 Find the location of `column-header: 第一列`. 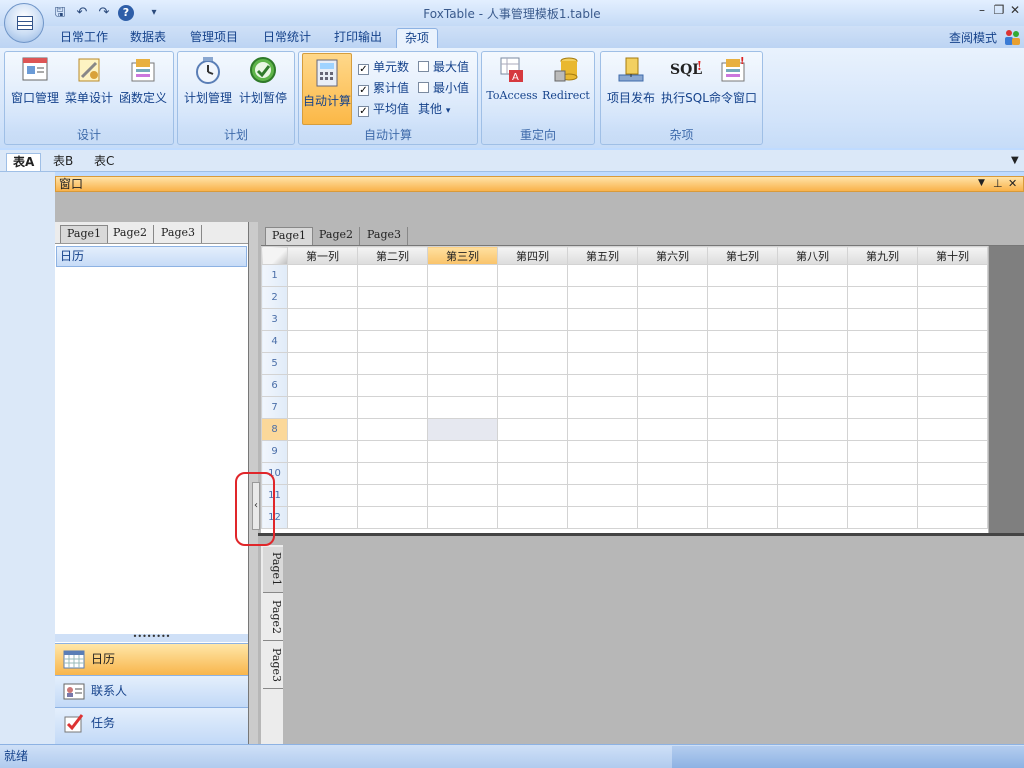

column-header: 第一列 is located at coordinates (322, 255).